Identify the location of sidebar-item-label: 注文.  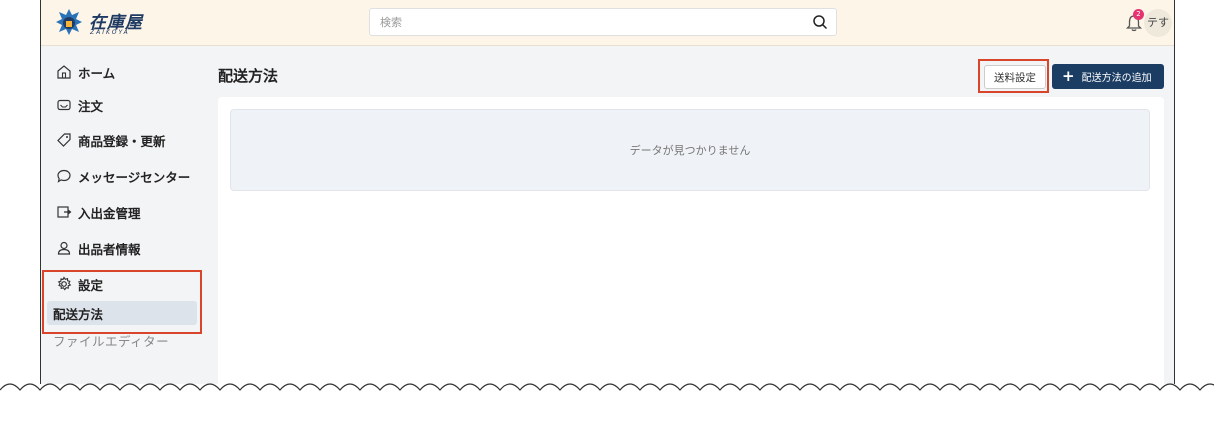
(91, 106).